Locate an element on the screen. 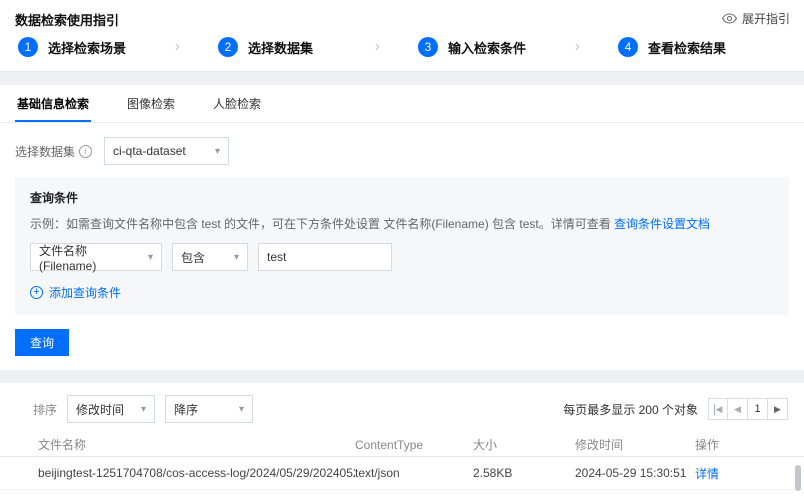 The width and height of the screenshot is (804, 500). step-2: 2 选择数据集 › is located at coordinates (318, 47).